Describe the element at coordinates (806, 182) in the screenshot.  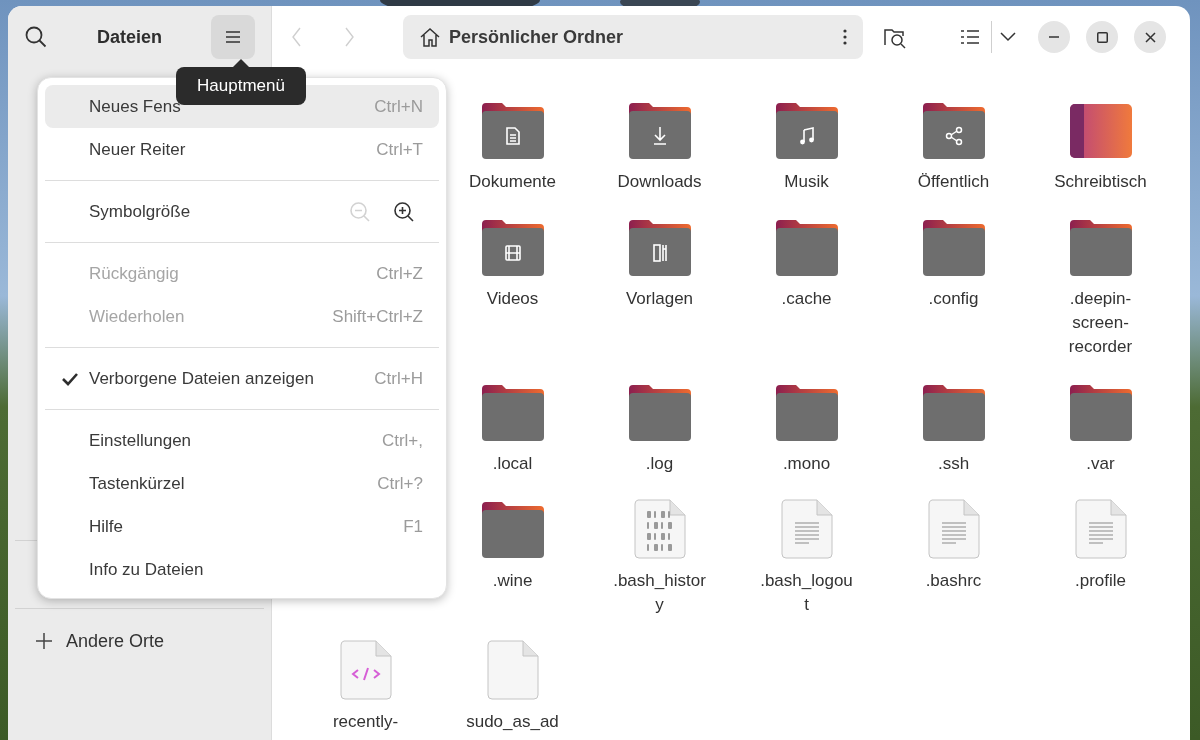
I see `file-name: Musik` at that location.